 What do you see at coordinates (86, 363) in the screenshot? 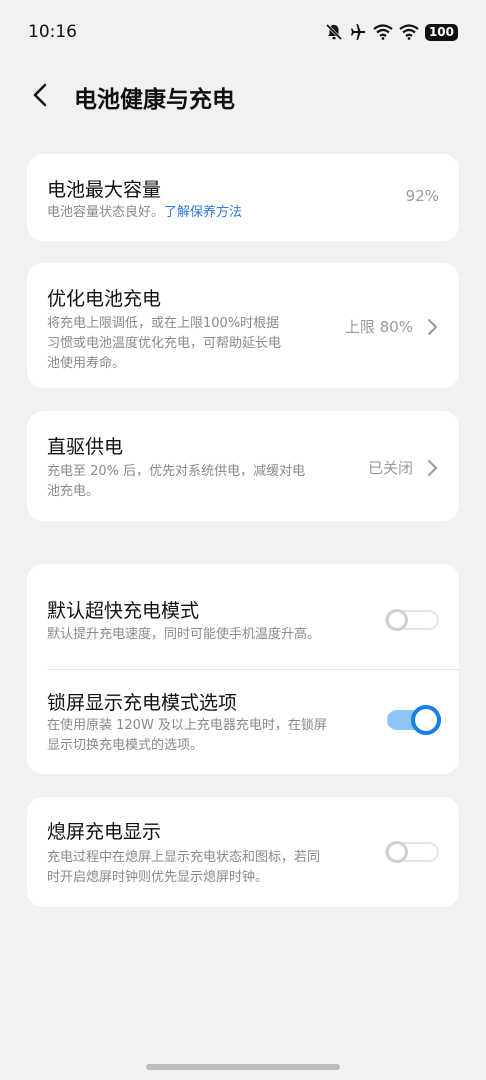
I see `optimize-desc-line: 池使用寿命。` at bounding box center [86, 363].